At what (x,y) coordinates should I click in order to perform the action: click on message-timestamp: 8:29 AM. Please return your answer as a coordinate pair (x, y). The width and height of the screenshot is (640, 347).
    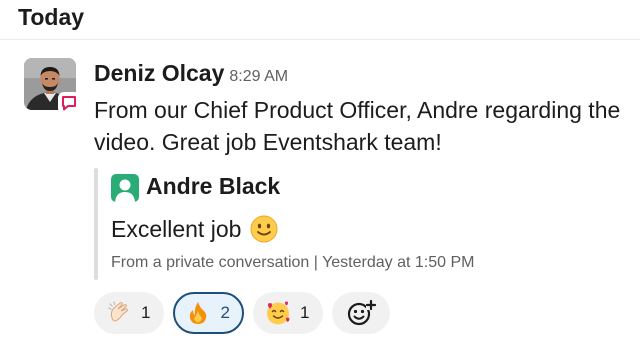
    Looking at the image, I should click on (258, 76).